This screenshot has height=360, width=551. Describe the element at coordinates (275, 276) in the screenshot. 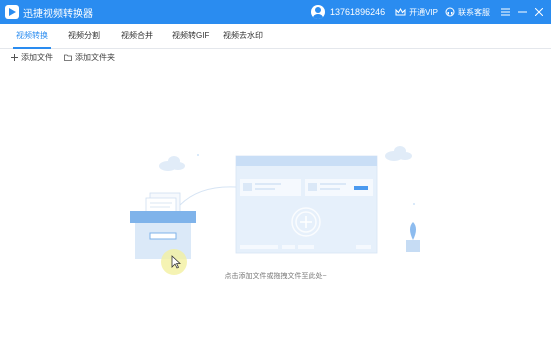

I see `empty-state-hint: 点击添加文件或拖拽文件至此处~` at that location.